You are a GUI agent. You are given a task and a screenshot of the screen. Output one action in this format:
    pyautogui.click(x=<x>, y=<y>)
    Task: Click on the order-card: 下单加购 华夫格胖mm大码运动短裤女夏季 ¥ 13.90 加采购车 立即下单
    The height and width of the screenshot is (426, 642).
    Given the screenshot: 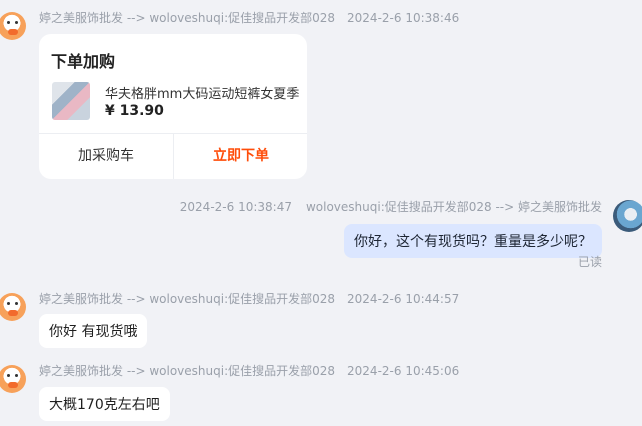 What is the action you would take?
    pyautogui.click(x=173, y=106)
    